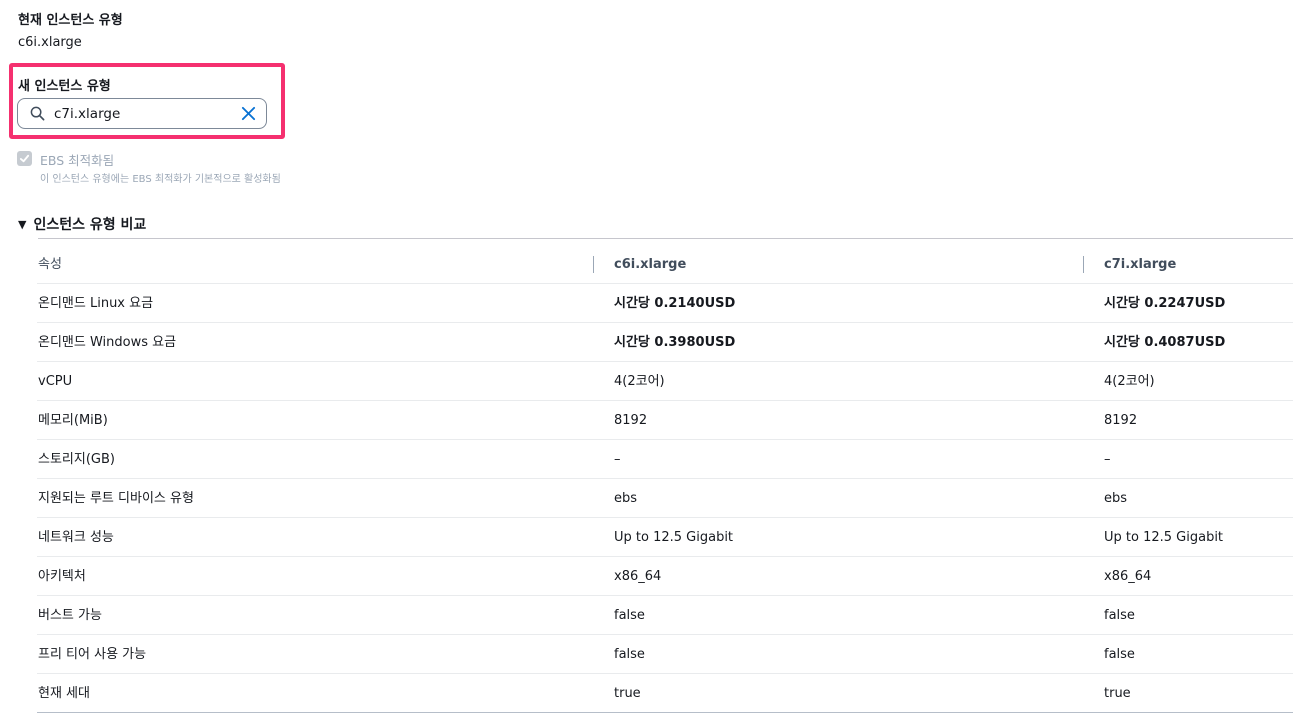 This screenshot has width=1293, height=723. Describe the element at coordinates (160, 179) in the screenshot. I see `ebs-optimized-description: 이 인스턴스 유형에는 EBS 최적화가 기본적으로 활성화됨` at that location.